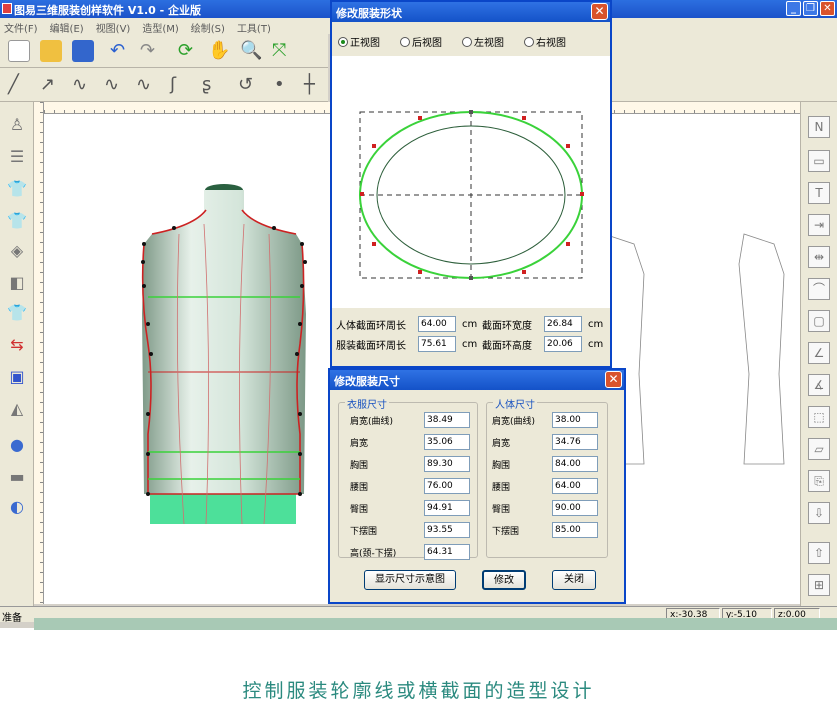 The height and width of the screenshot is (703, 837). I want to click on angle-icon: ∠, so click(819, 353).